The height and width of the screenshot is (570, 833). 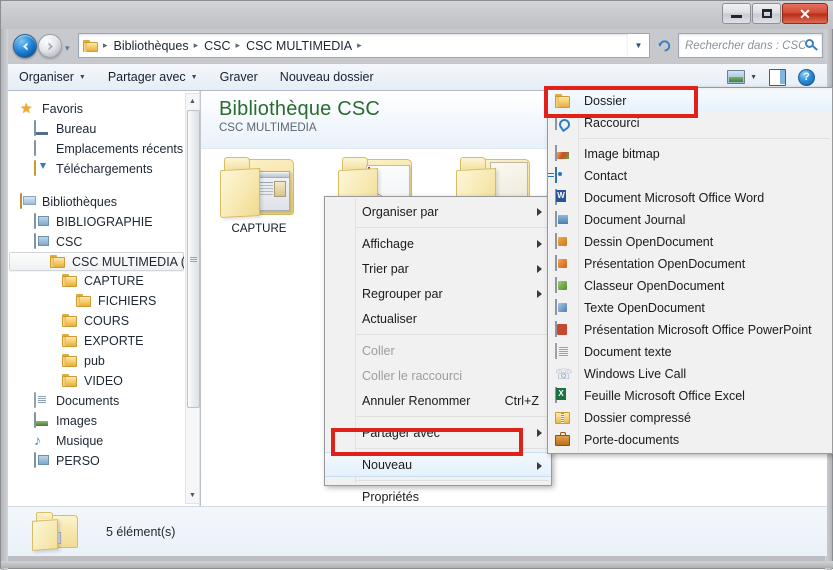 I want to click on sidebar-item-cours: COURS, so click(x=96, y=321).